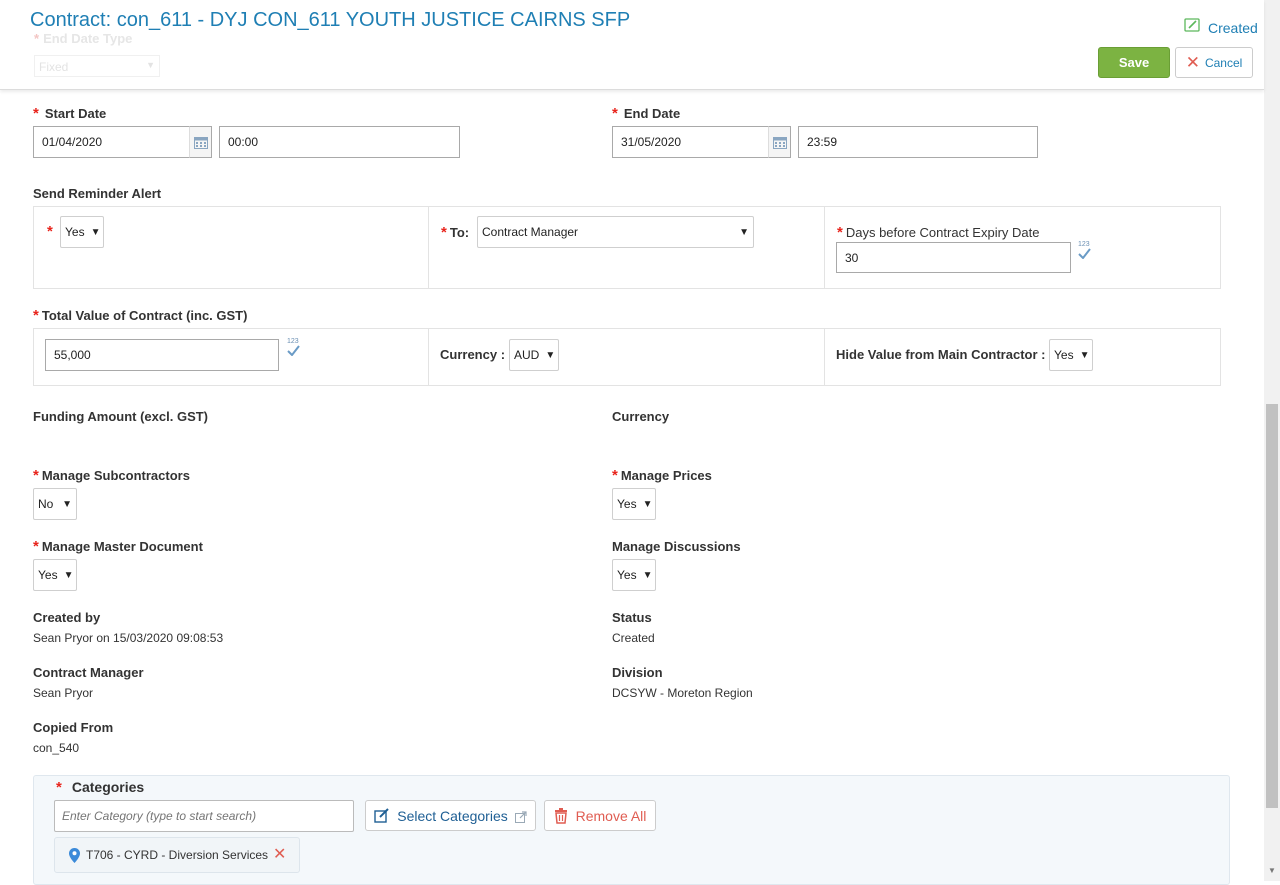 The height and width of the screenshot is (885, 1280). What do you see at coordinates (339, 142) in the screenshot?
I see `start-time-input: 00:00` at bounding box center [339, 142].